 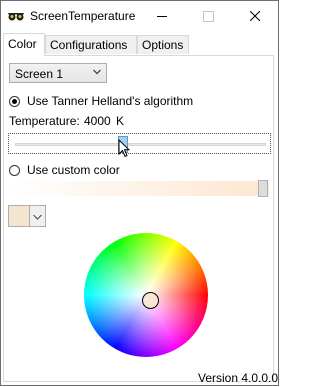 I want to click on tab-configurations: Configurations, so click(x=91, y=44).